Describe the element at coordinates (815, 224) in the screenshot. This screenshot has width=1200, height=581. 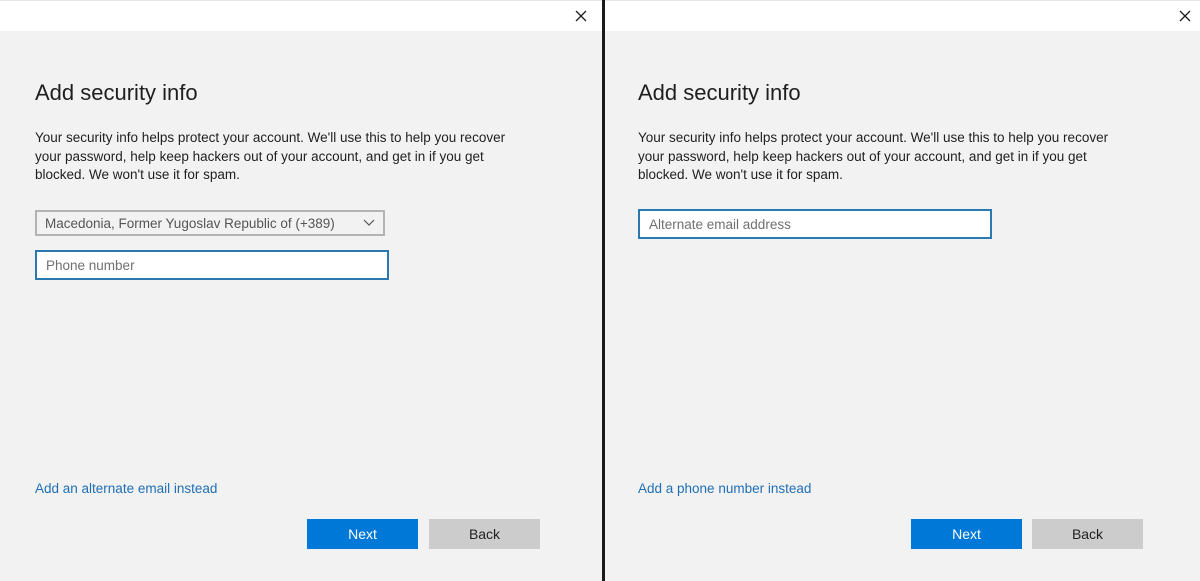
I see `alternate-email-input` at that location.